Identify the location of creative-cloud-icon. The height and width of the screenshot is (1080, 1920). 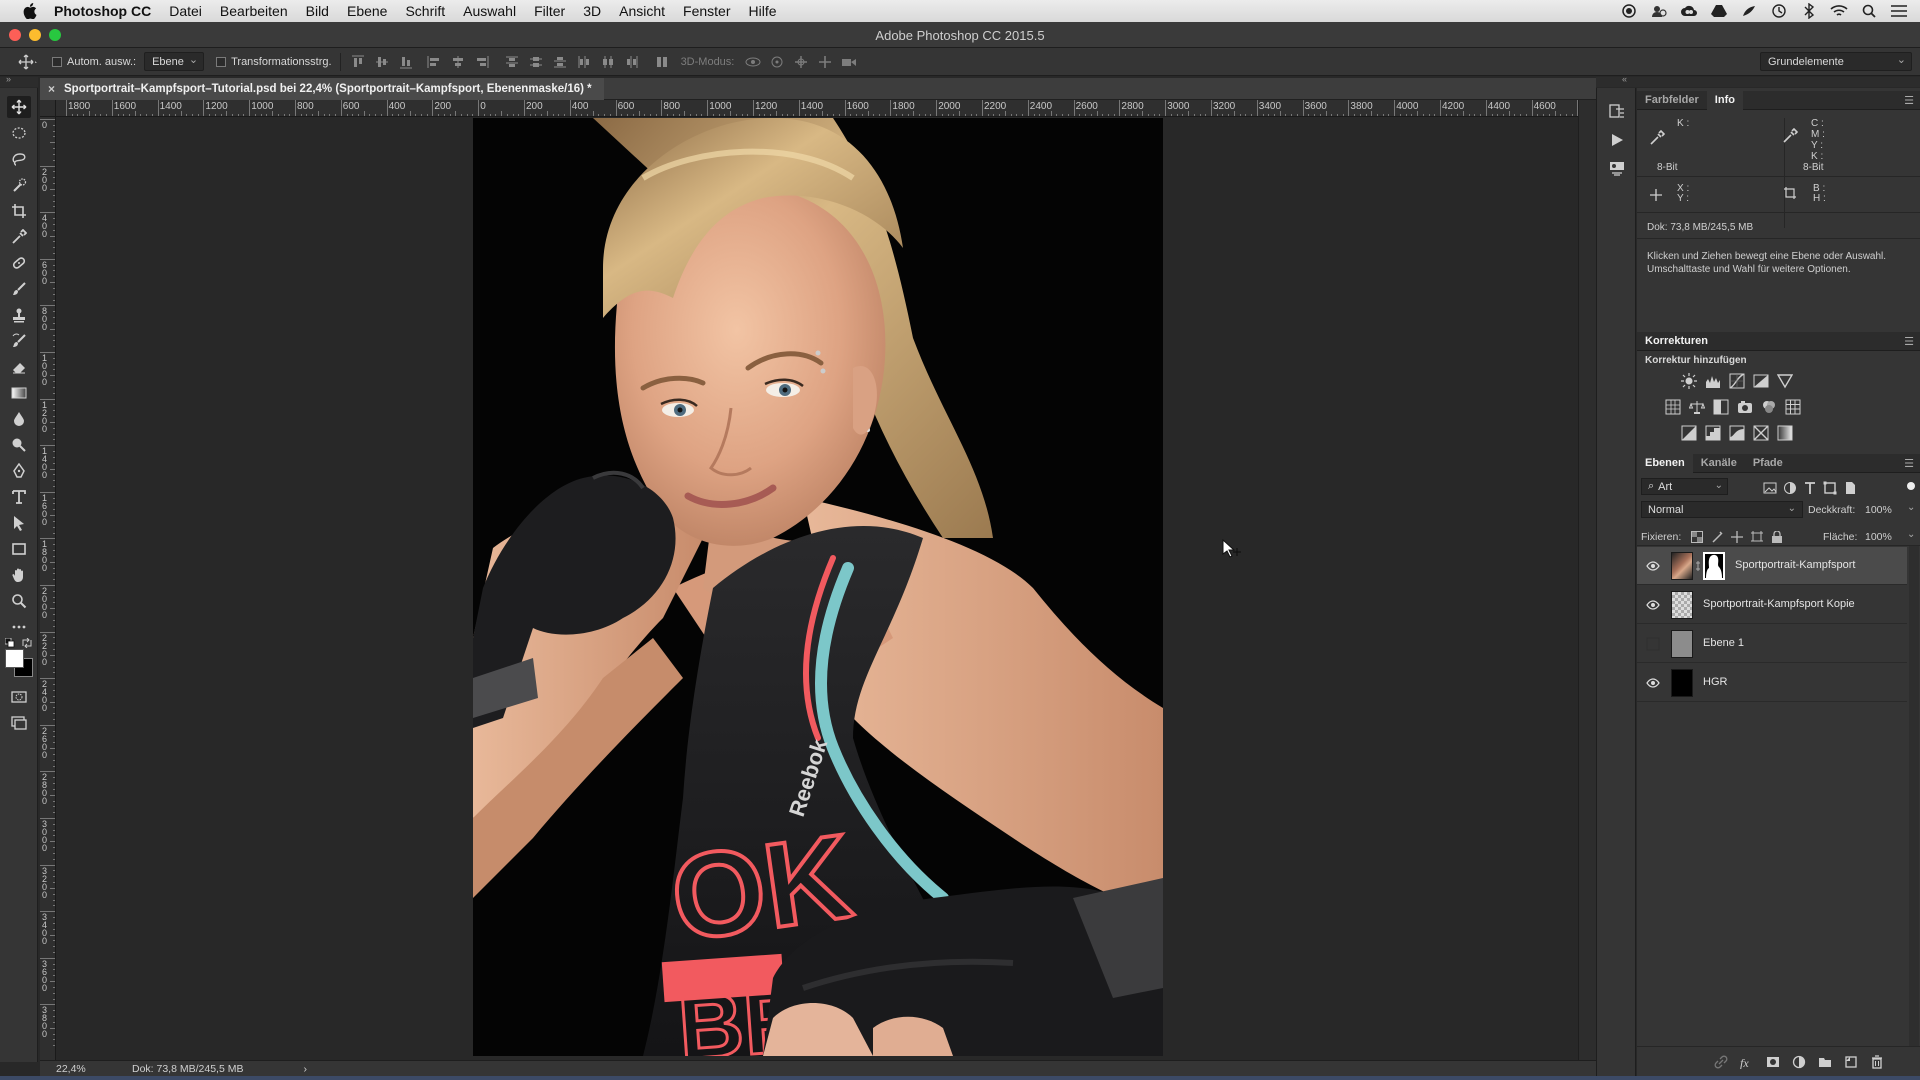
(1689, 11).